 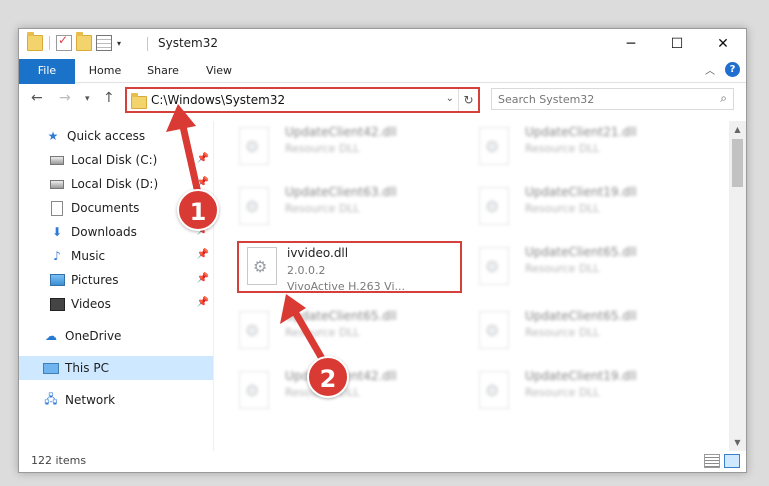 What do you see at coordinates (712, 461) in the screenshot?
I see `details-view-icon` at bounding box center [712, 461].